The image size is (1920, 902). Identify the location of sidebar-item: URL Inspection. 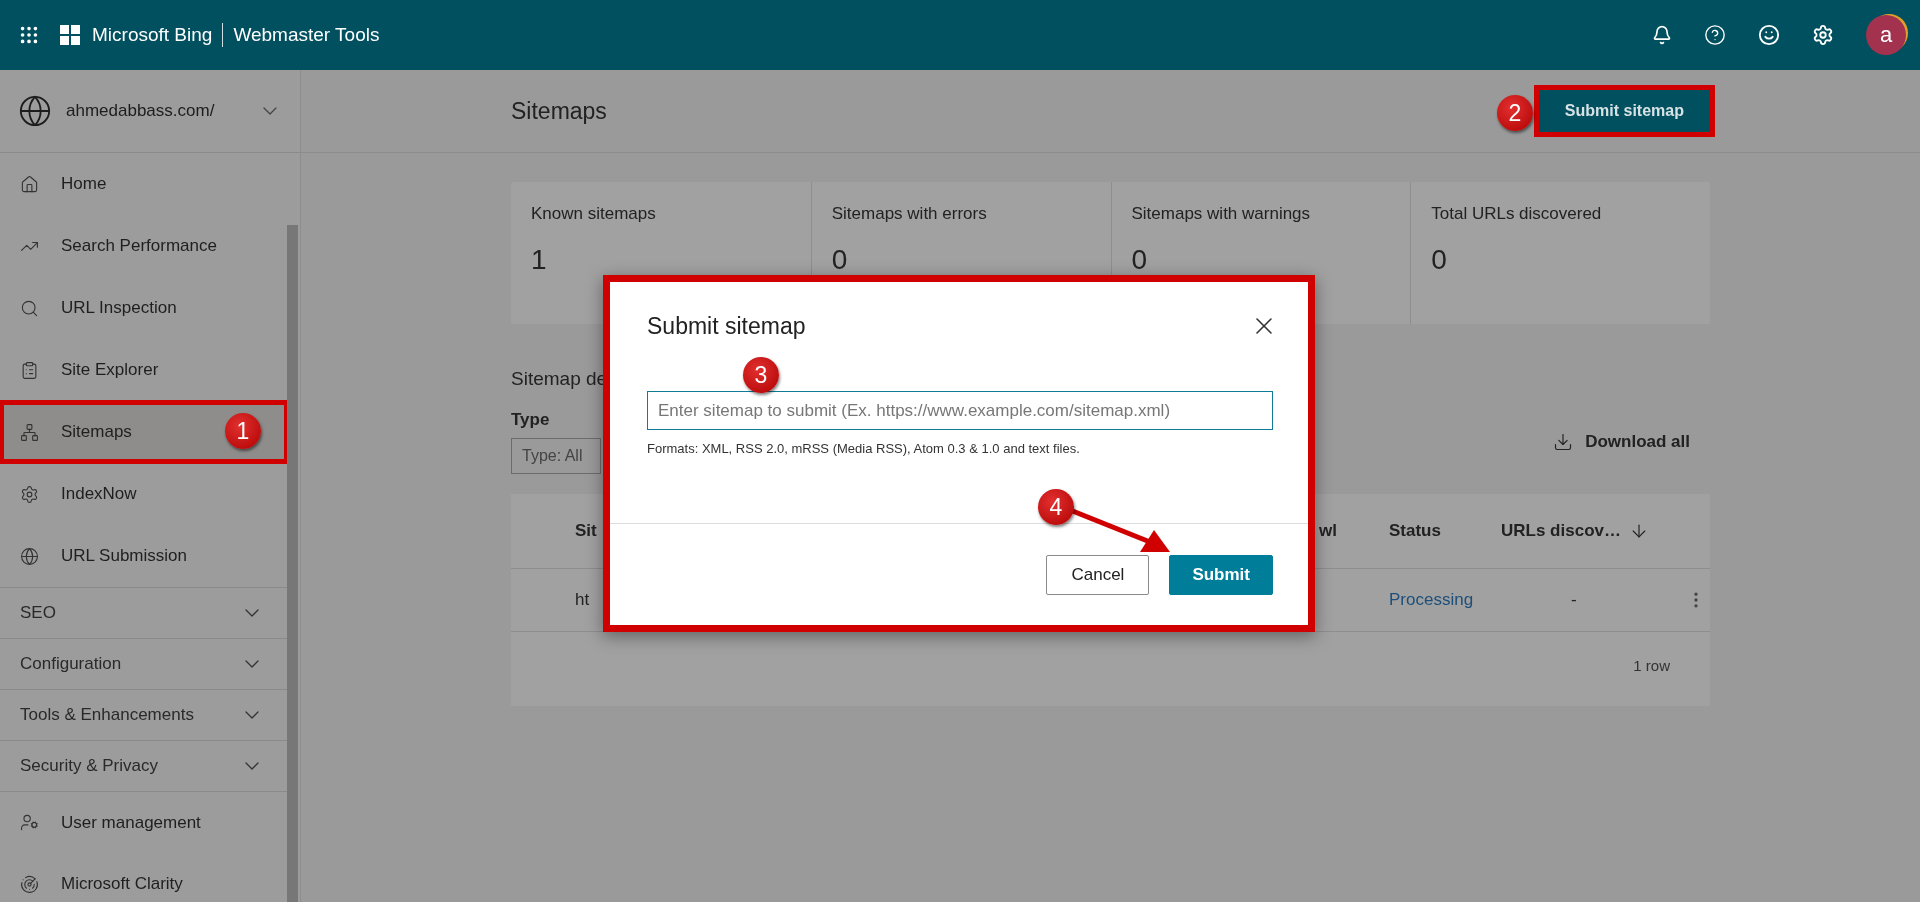
(144, 308).